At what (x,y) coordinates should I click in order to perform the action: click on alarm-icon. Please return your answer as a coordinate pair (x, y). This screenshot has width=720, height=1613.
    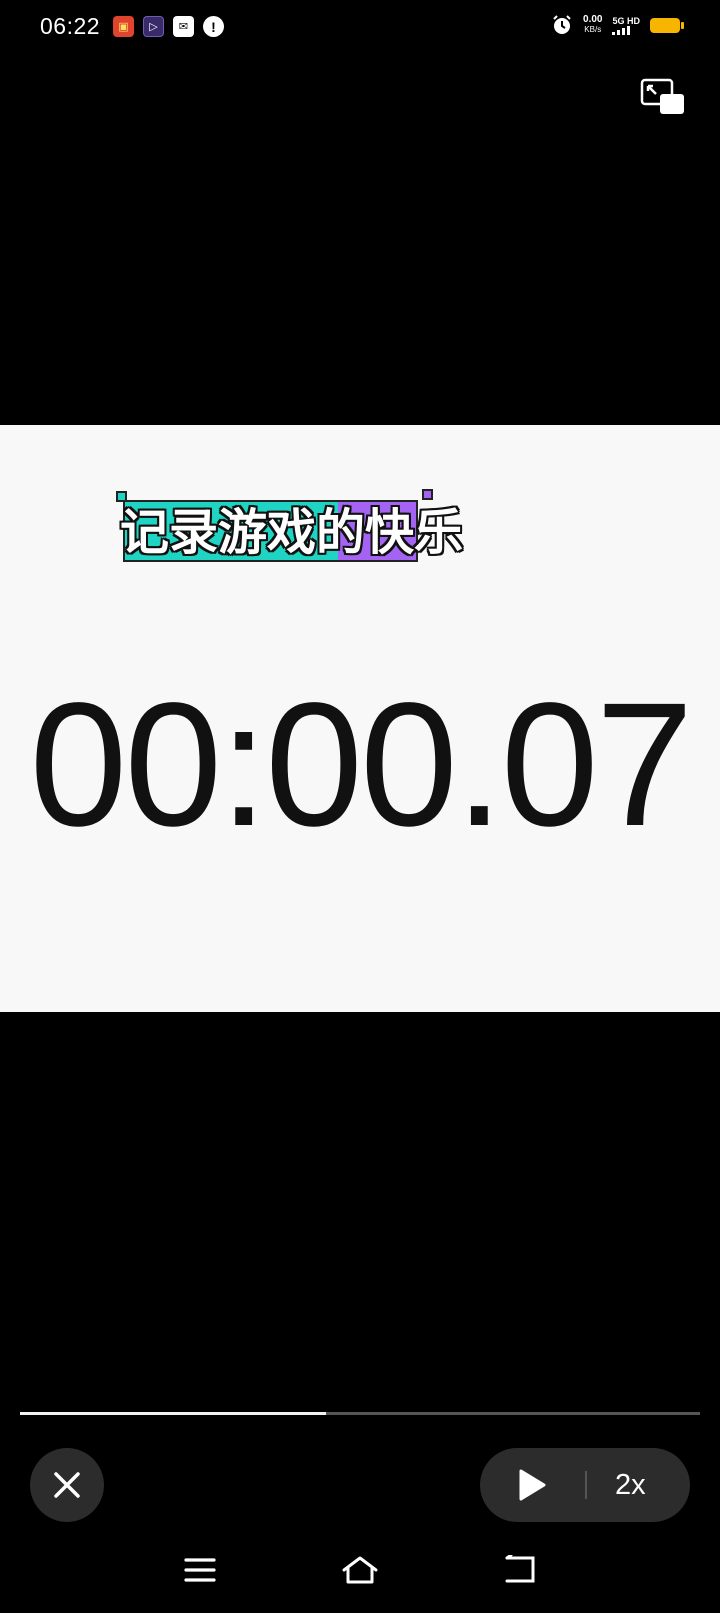
    Looking at the image, I should click on (562, 24).